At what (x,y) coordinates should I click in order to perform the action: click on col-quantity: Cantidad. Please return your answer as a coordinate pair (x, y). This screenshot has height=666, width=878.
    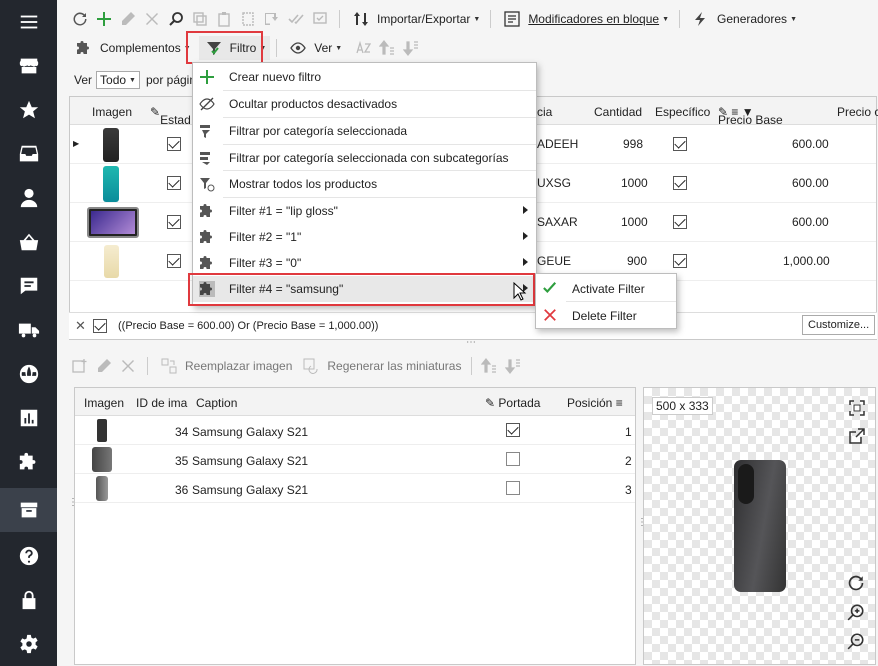
    Looking at the image, I should click on (618, 112).